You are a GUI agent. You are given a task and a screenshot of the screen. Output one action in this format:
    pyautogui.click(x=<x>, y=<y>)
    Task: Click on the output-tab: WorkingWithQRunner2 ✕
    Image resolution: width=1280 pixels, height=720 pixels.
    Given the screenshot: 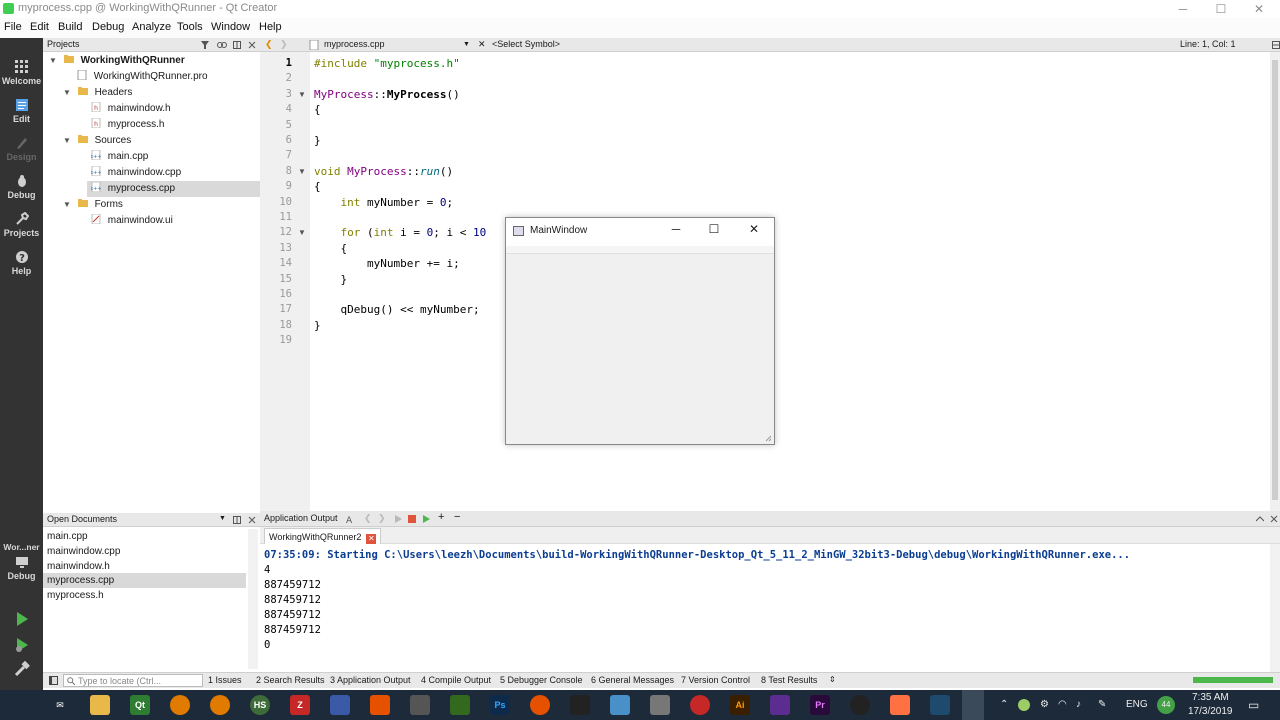 What is the action you would take?
    pyautogui.click(x=323, y=536)
    